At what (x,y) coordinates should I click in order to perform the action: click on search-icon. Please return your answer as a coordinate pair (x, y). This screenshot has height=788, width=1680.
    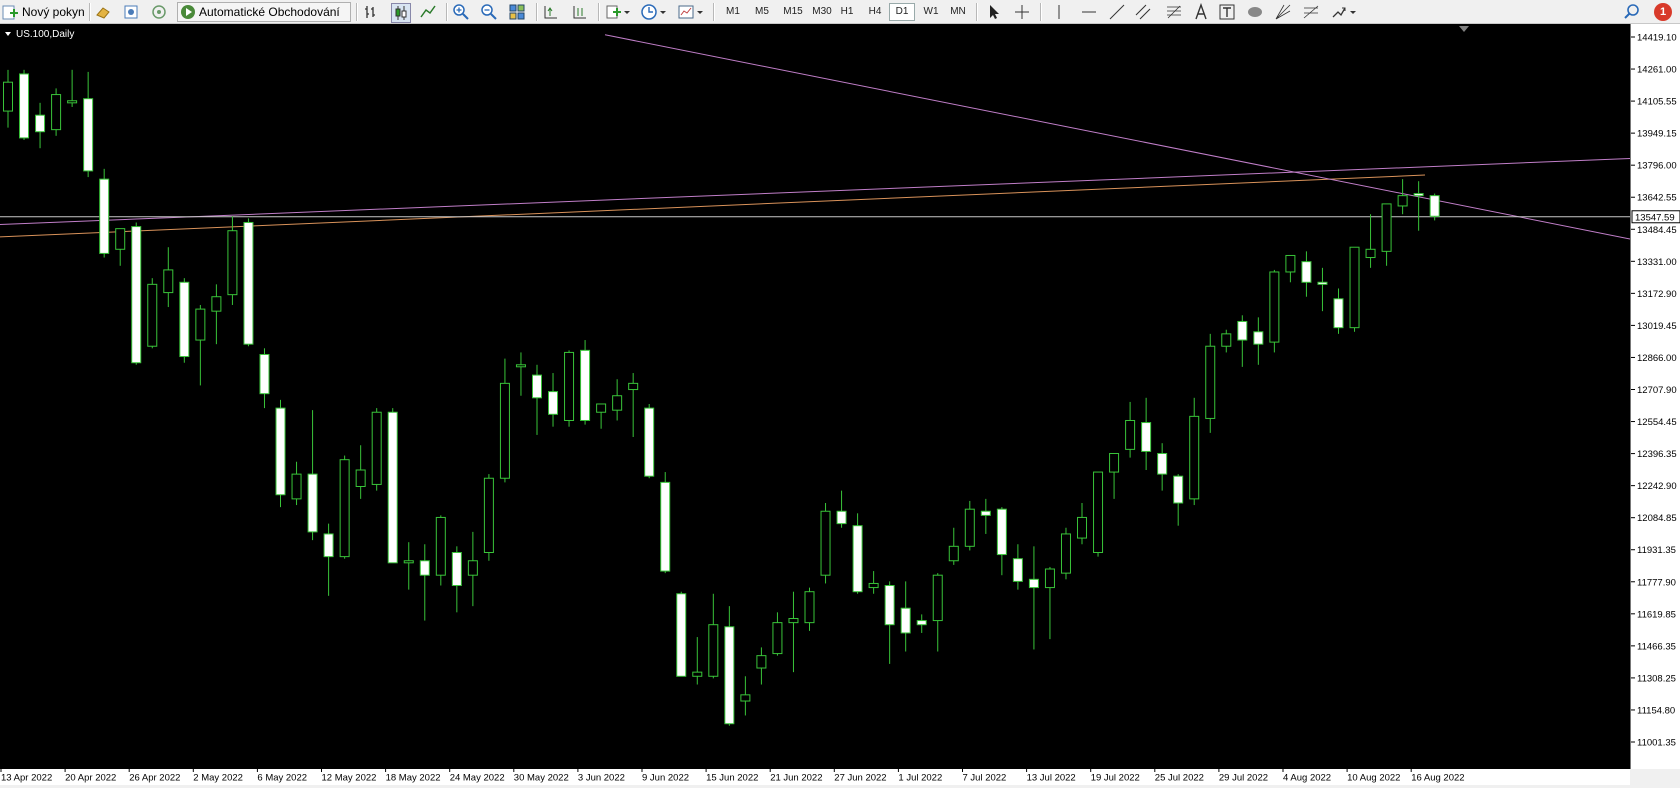
    Looking at the image, I should click on (1632, 12).